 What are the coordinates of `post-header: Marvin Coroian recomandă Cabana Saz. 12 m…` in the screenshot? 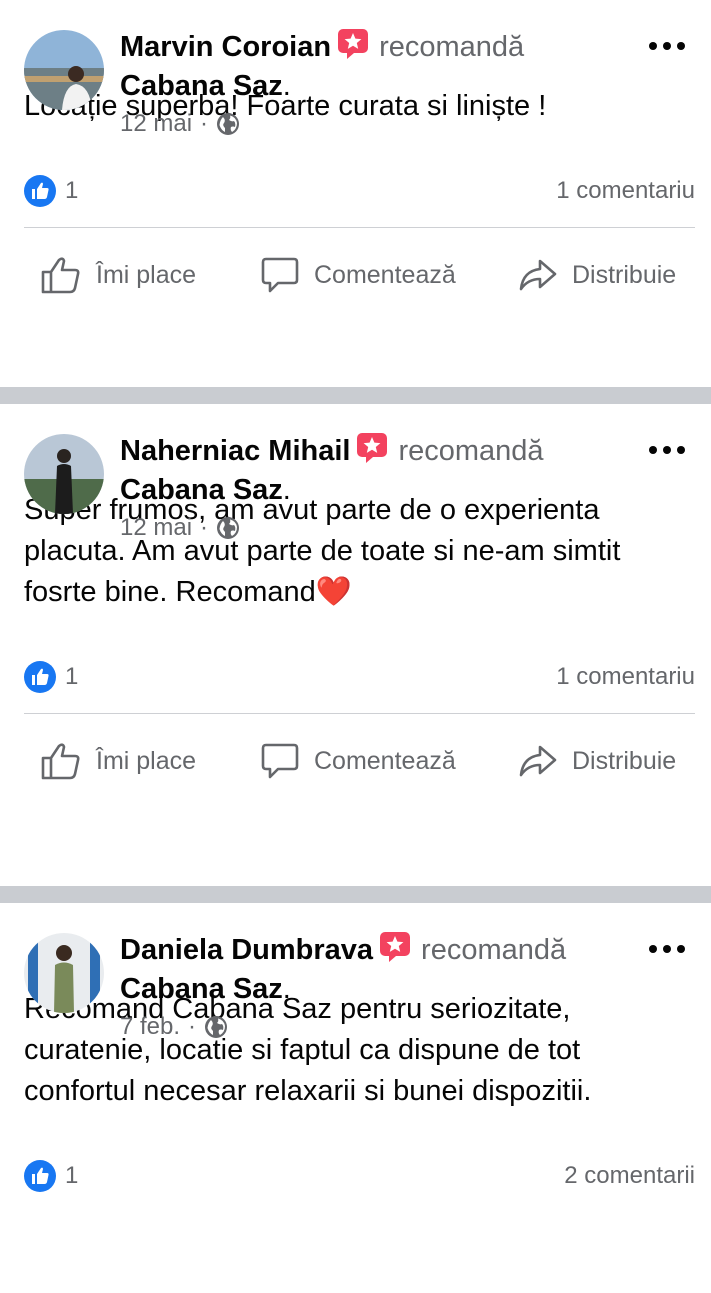 It's located at (355, 88).